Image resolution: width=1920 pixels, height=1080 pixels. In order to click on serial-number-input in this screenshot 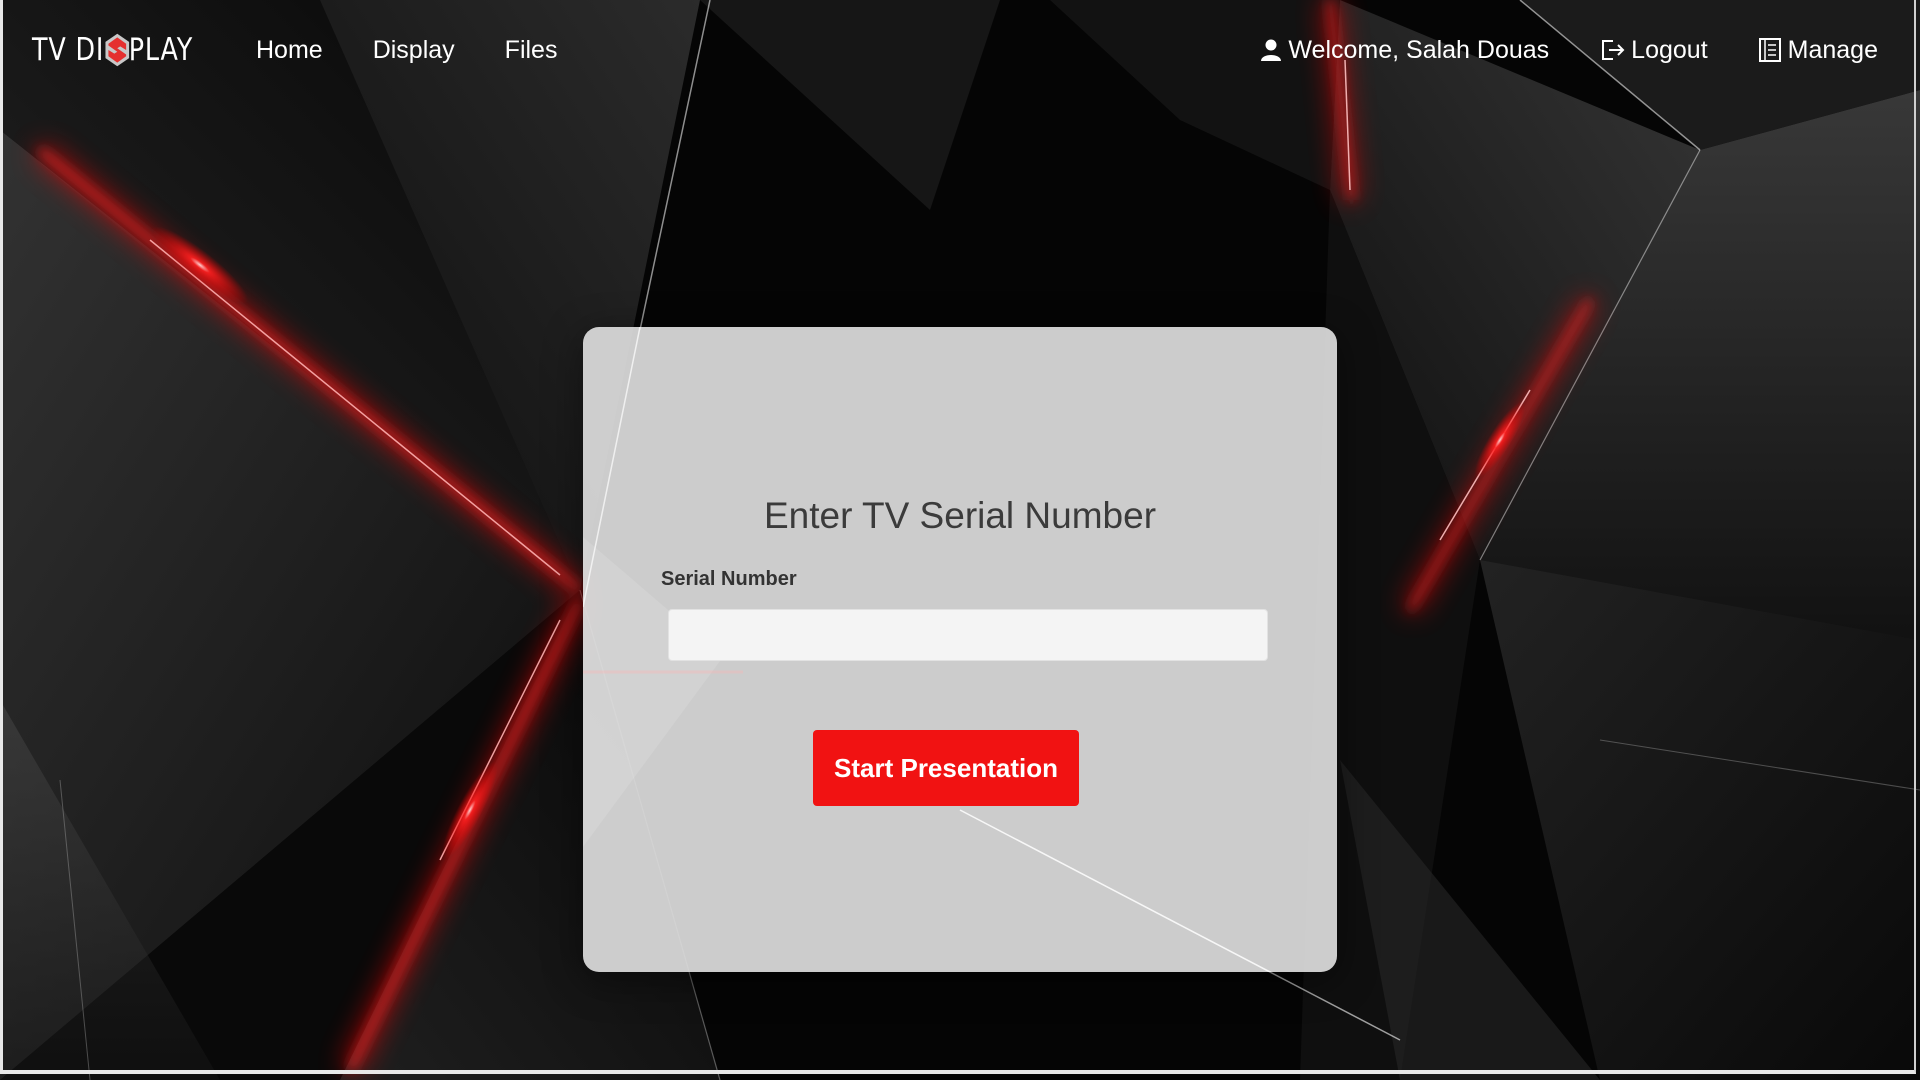, I will do `click(968, 635)`.